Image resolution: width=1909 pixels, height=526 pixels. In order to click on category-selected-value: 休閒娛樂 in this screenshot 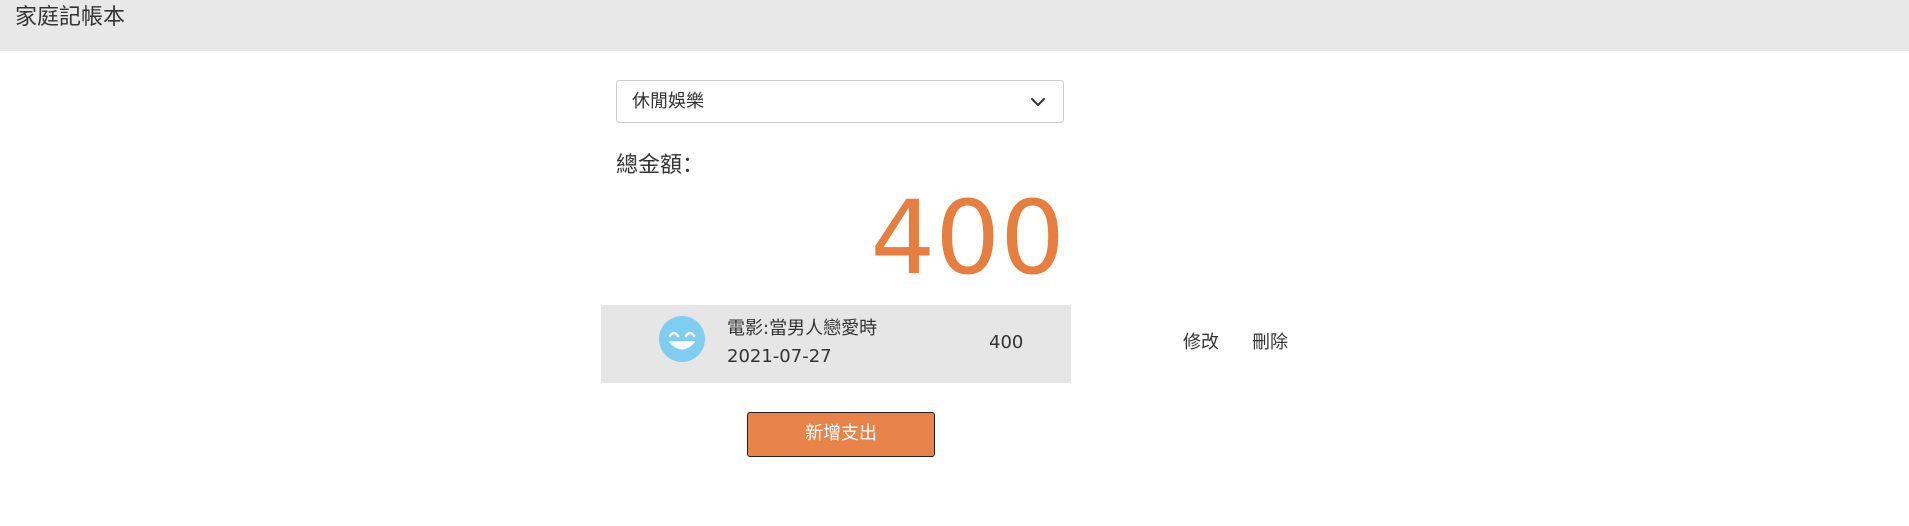, I will do `click(668, 101)`.